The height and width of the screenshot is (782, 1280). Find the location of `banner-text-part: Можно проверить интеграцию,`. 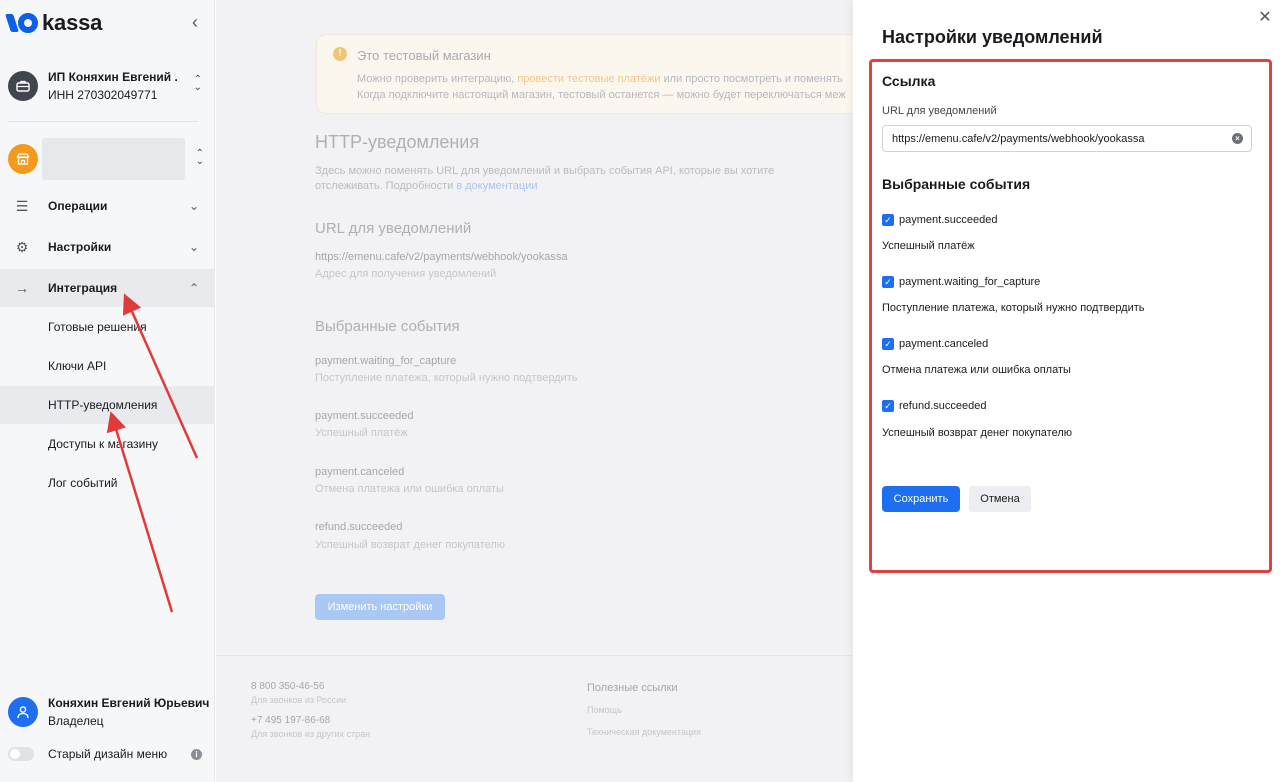

banner-text-part: Можно проверить интеграцию, is located at coordinates (437, 79).